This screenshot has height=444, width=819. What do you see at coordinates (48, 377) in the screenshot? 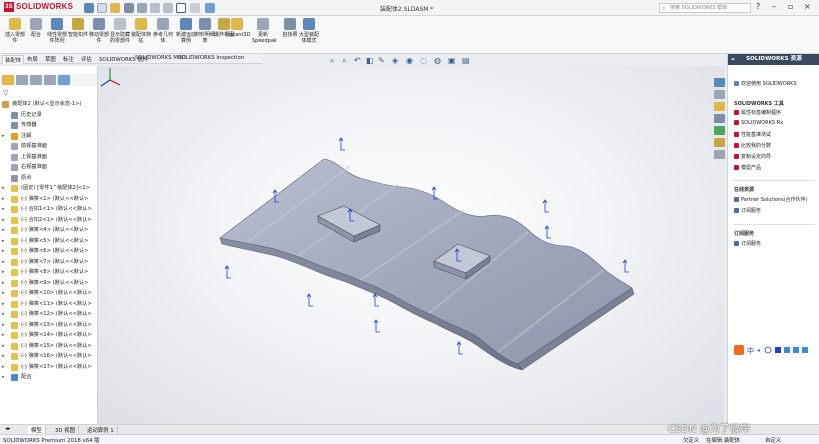
I see `feature-tree-item: ▸ 配合` at bounding box center [48, 377].